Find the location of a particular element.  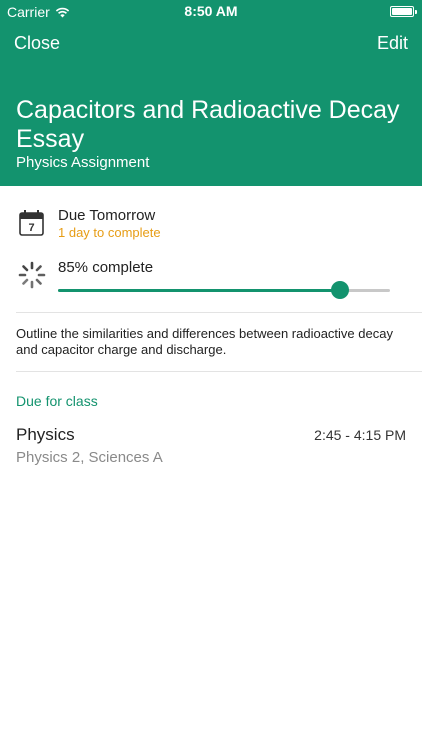

progress-slider is located at coordinates (224, 290).